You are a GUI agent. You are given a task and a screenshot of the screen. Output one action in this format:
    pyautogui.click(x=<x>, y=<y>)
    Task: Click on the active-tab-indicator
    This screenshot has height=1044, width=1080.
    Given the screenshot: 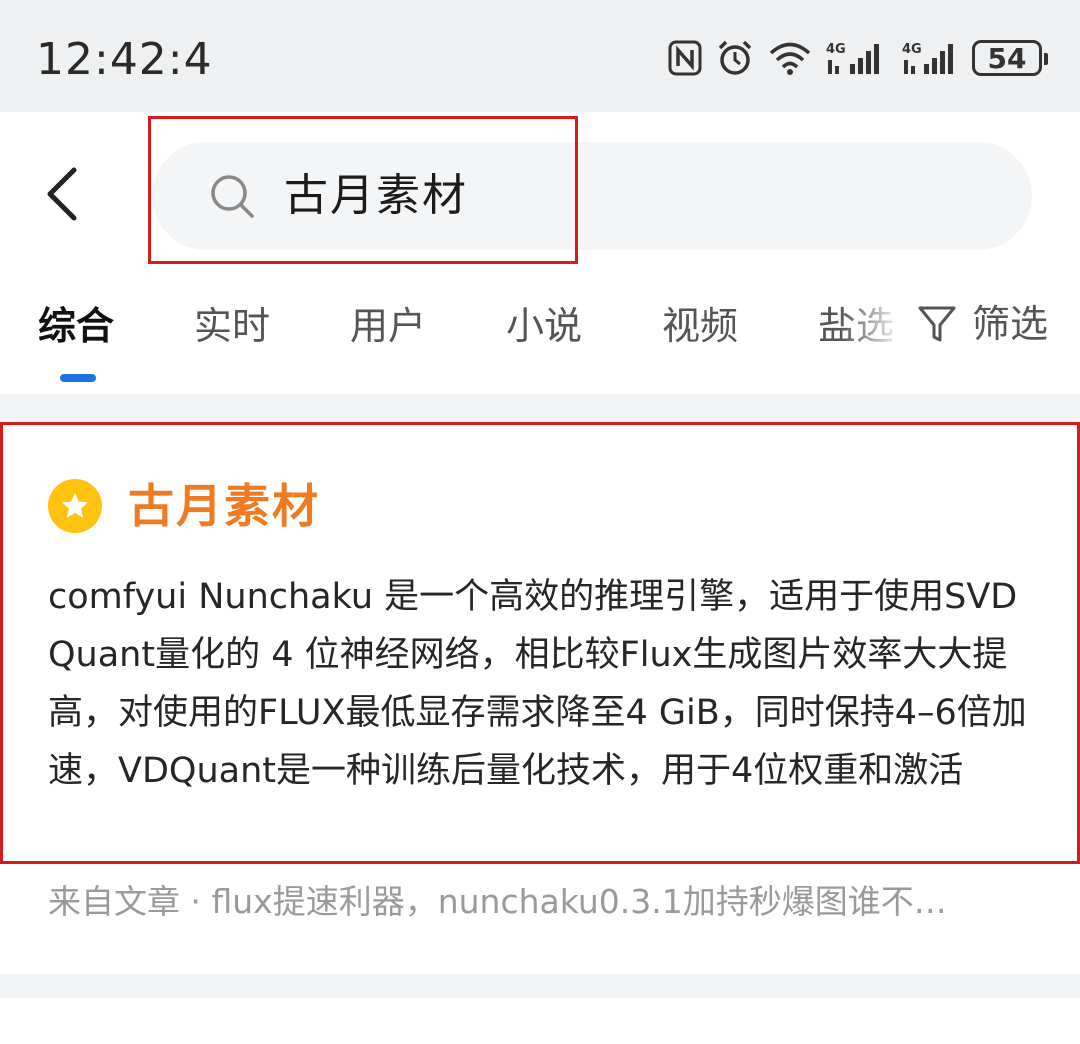 What is the action you would take?
    pyautogui.click(x=78, y=378)
    